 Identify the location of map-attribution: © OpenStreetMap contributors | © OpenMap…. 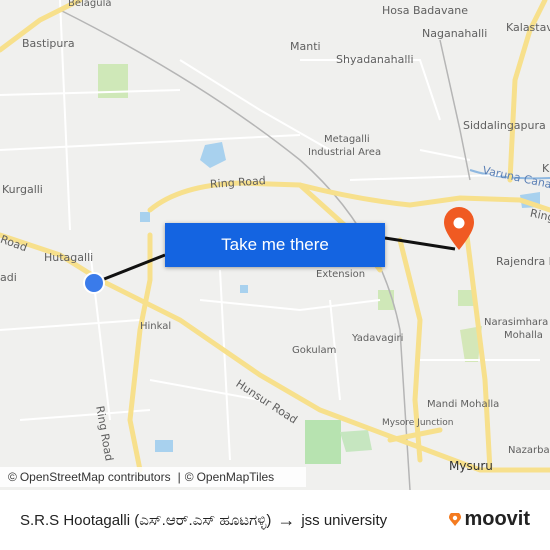
(153, 477).